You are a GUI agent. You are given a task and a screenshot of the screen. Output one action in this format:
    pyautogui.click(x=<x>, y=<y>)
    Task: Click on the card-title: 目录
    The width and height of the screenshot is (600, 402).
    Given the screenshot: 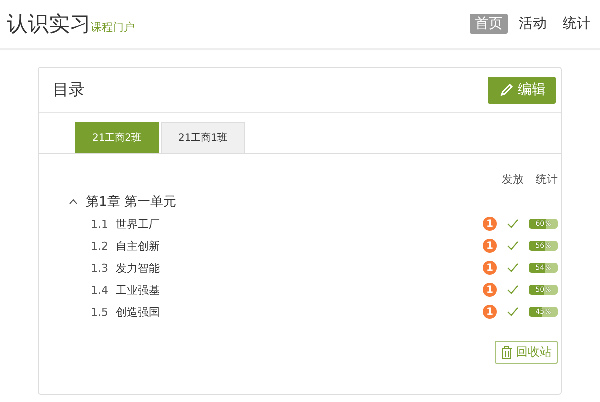 What is the action you would take?
    pyautogui.click(x=69, y=90)
    